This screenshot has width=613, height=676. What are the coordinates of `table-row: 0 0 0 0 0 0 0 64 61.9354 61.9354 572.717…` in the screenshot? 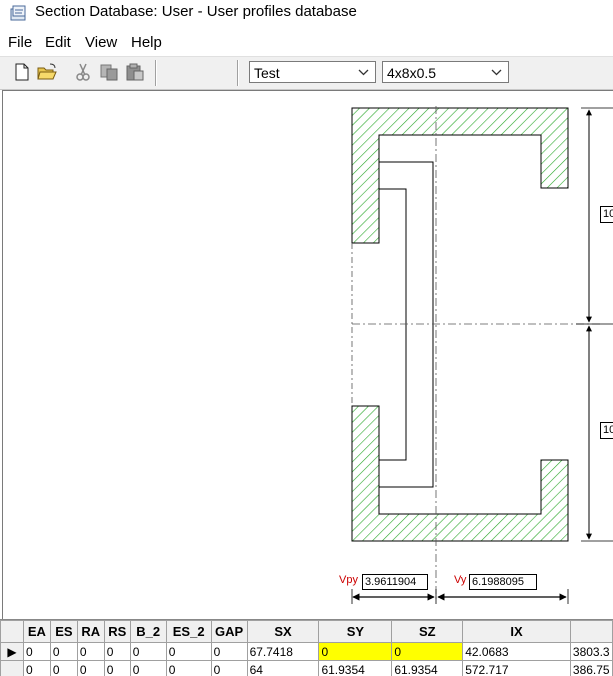 It's located at (307, 668).